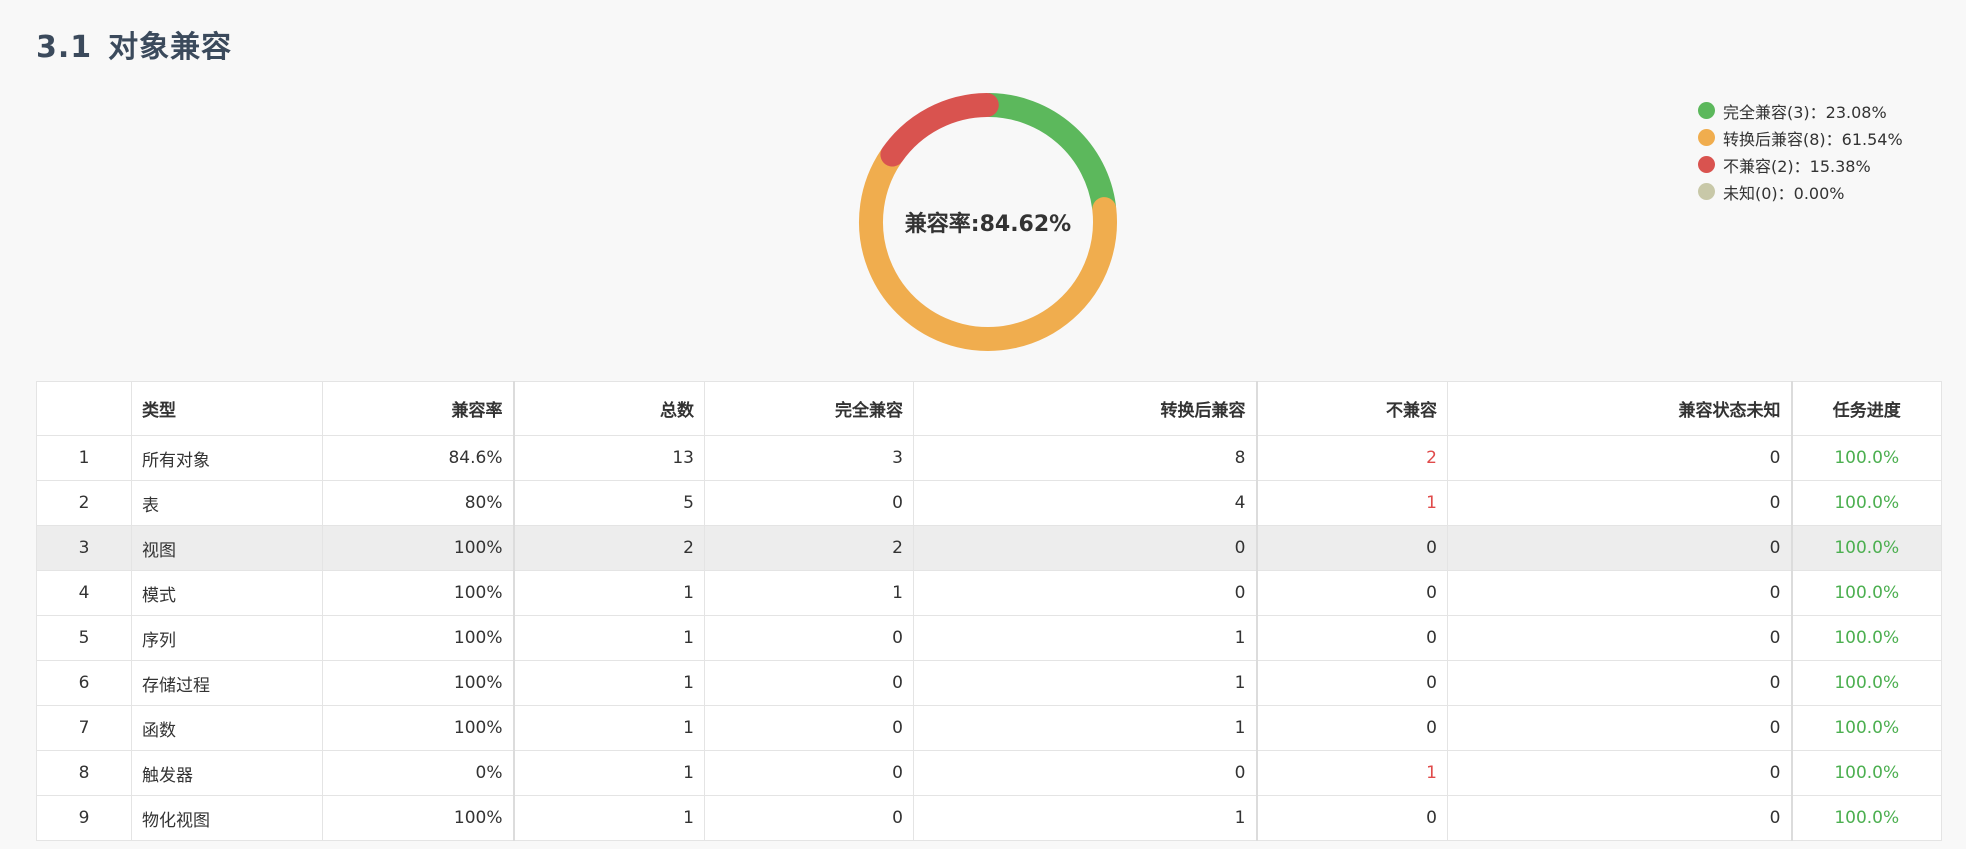  What do you see at coordinates (989, 638) in the screenshot?
I see `table-row: 5 序列 100% 1 0 1 0 0 100.0%` at bounding box center [989, 638].